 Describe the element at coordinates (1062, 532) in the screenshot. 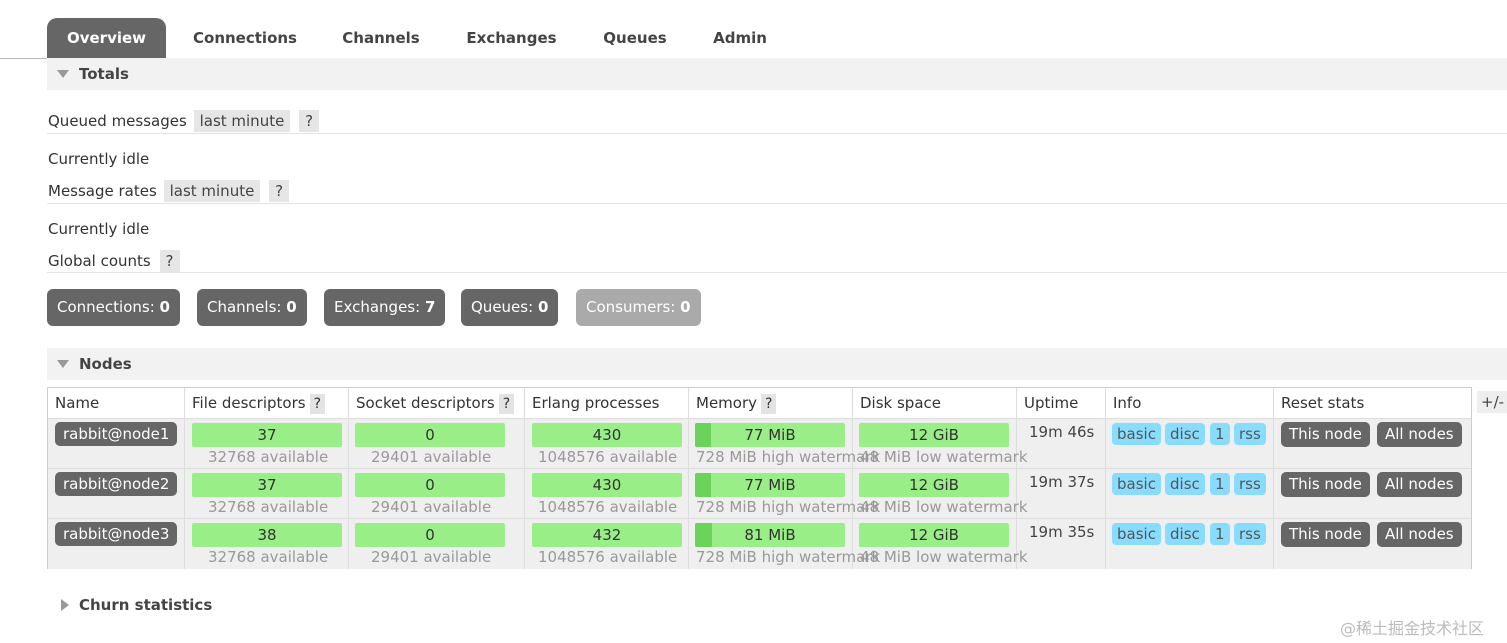

I see `uptime-value: 19m 35s` at that location.